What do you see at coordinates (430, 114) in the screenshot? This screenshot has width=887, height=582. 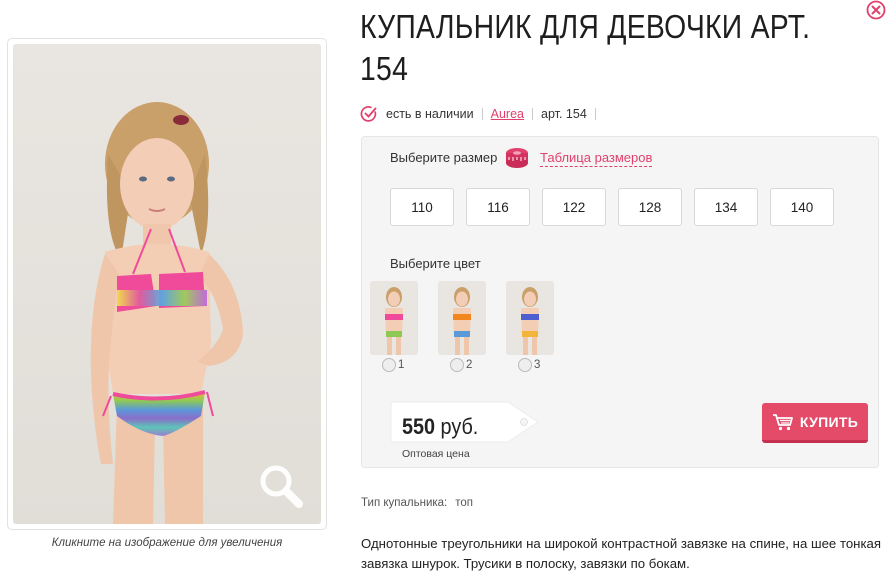 I see `availability-status: есть в наличии` at bounding box center [430, 114].